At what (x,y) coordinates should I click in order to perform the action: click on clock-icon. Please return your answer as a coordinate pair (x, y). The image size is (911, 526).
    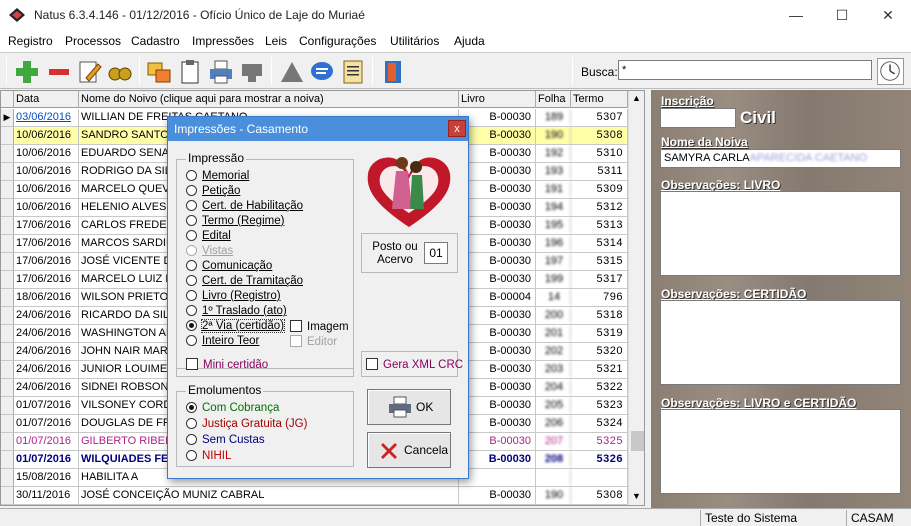
    Looking at the image, I should click on (890, 71).